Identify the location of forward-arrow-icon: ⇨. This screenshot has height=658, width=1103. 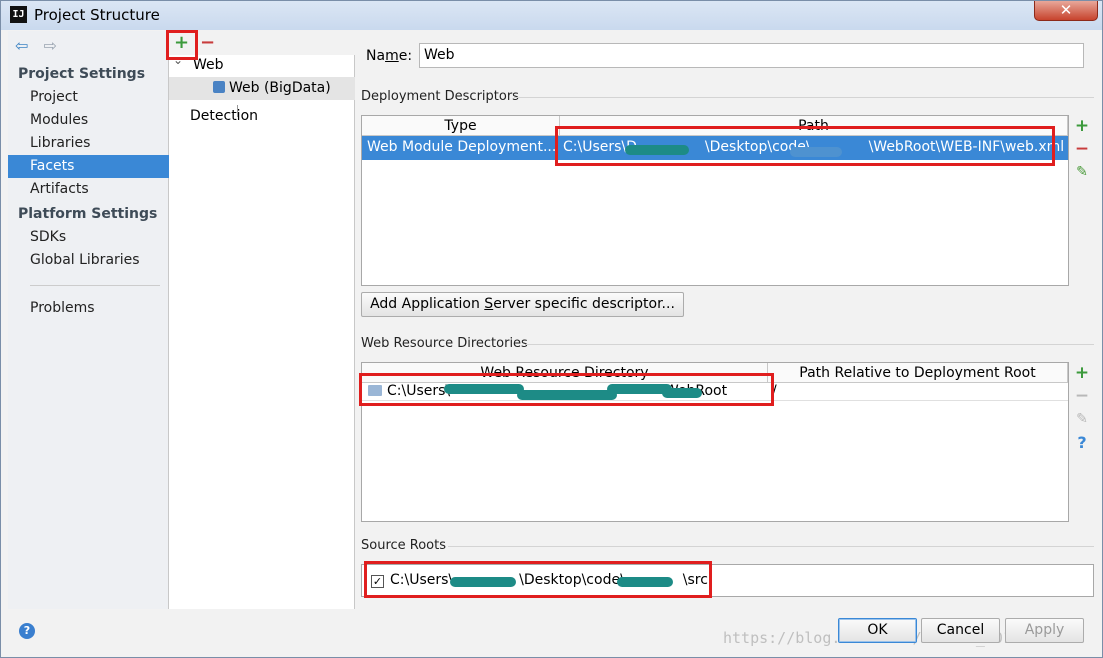
(50, 45).